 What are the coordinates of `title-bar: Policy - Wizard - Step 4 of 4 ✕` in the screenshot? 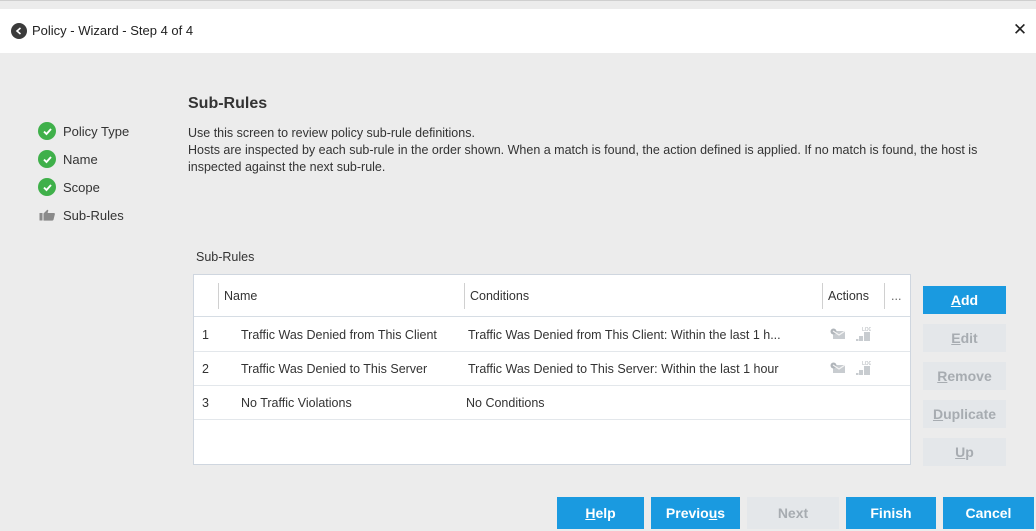 It's located at (518, 31).